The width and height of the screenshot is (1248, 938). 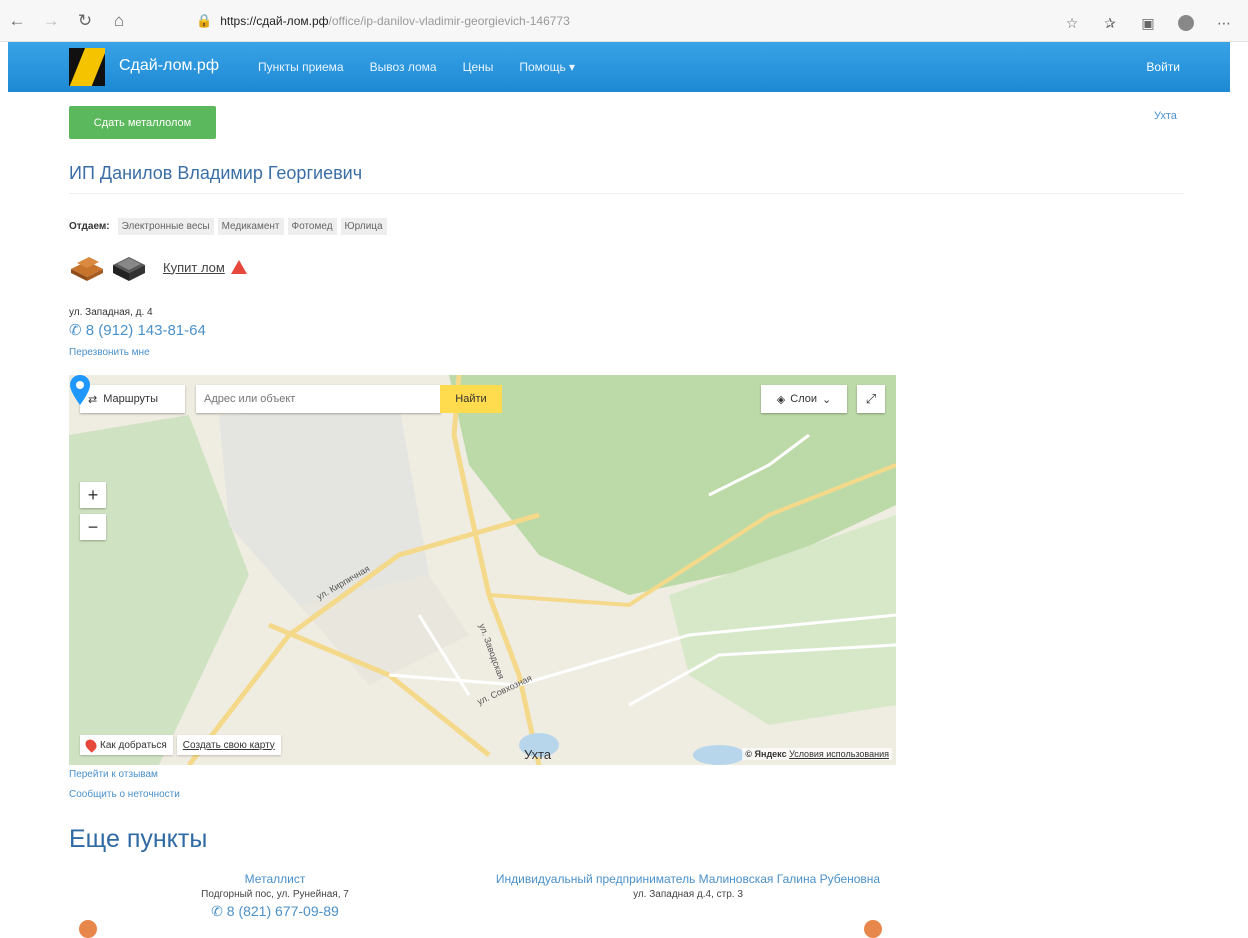 I want to click on office-phone: ✆ 8 (912) 143-81-64, so click(x=137, y=330).